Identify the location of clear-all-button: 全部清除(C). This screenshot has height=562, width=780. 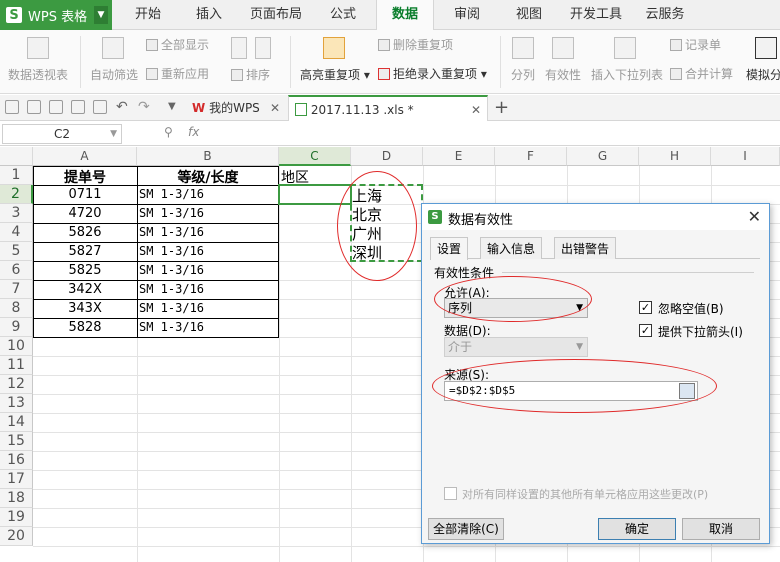
(466, 529).